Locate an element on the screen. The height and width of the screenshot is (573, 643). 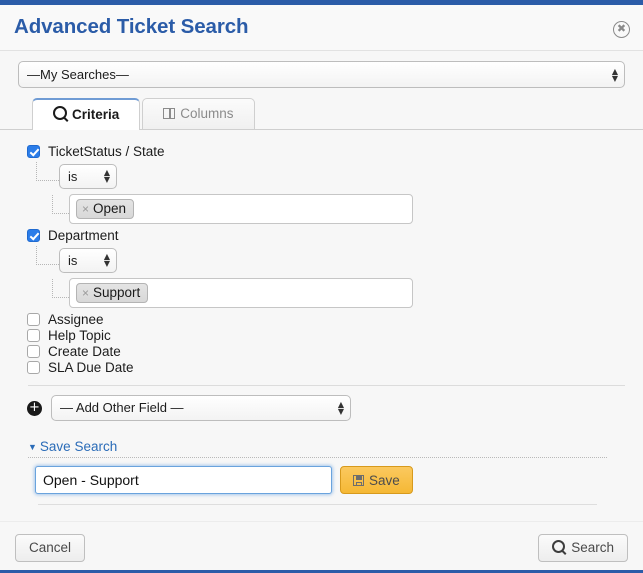
checkbox-department is located at coordinates (33, 235).